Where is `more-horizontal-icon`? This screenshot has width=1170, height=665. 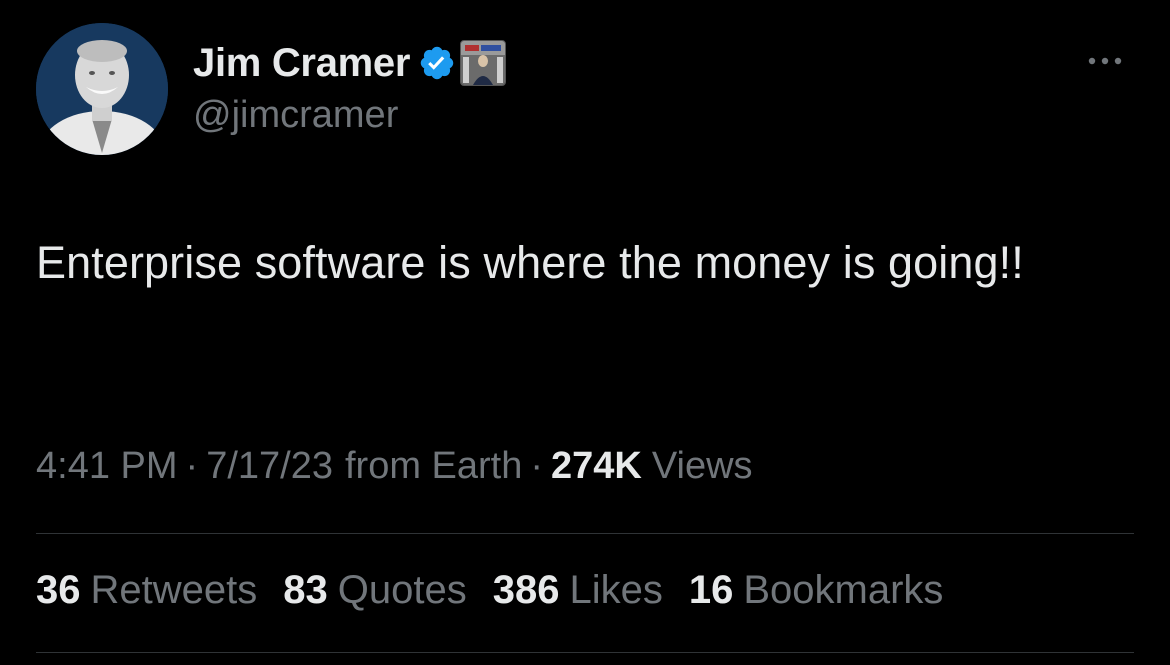 more-horizontal-icon is located at coordinates (1105, 61).